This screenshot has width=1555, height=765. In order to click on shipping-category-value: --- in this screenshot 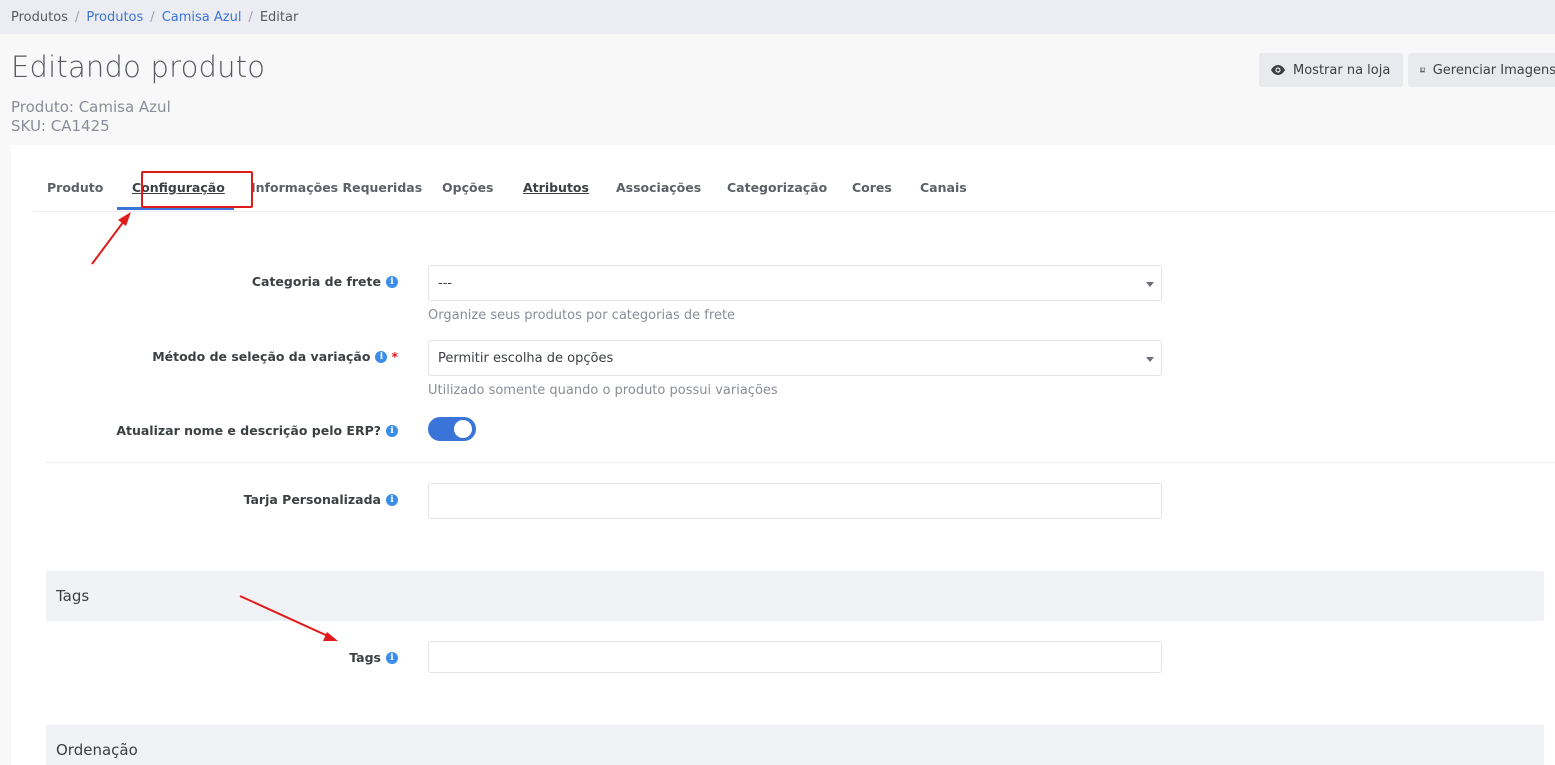, I will do `click(445, 283)`.